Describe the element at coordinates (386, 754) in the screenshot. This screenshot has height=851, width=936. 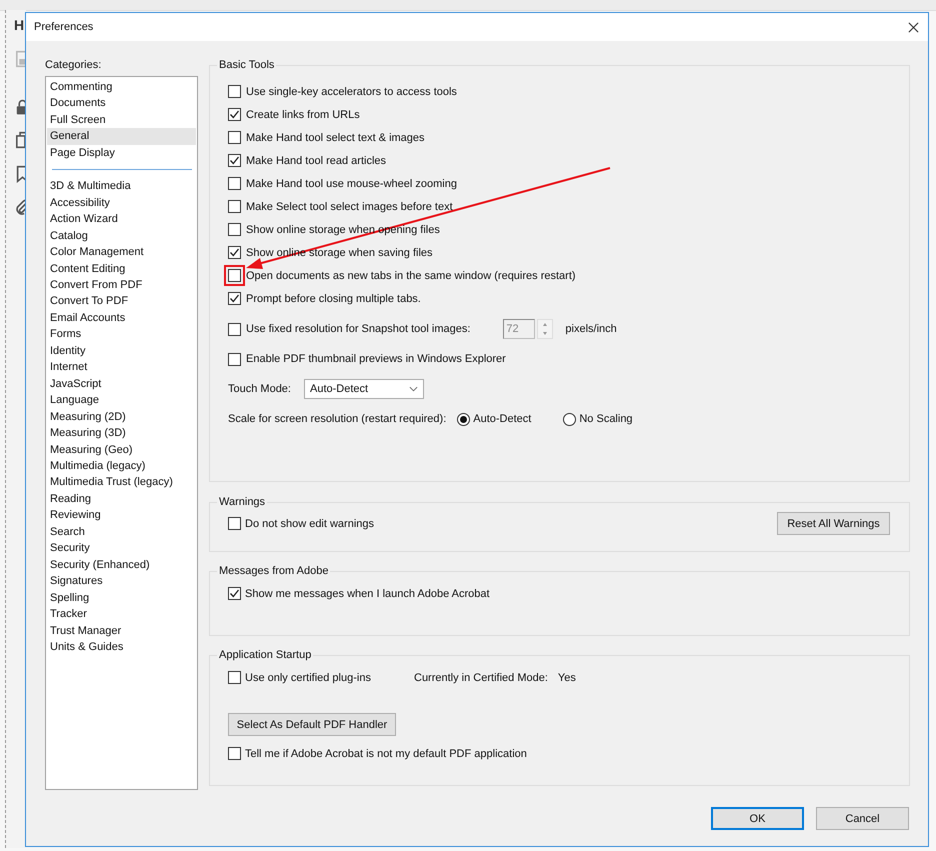
I see `option-label: Tell me if Adobe Acrobat is not my default PDF application` at that location.